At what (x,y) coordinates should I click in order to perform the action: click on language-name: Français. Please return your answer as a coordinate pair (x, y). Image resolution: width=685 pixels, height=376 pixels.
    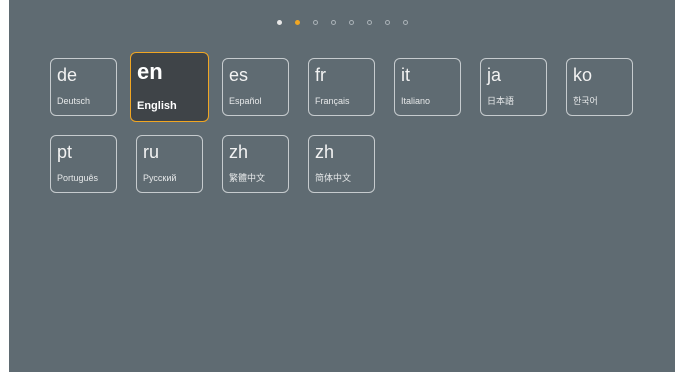
    Looking at the image, I should click on (332, 101).